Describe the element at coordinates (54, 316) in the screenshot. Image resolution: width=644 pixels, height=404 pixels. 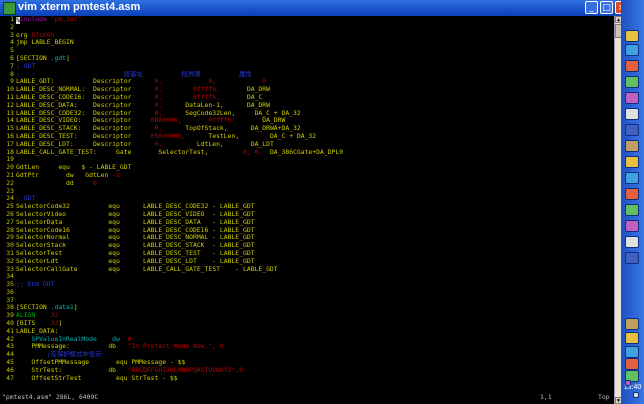
I see `code-token: 32` at that location.